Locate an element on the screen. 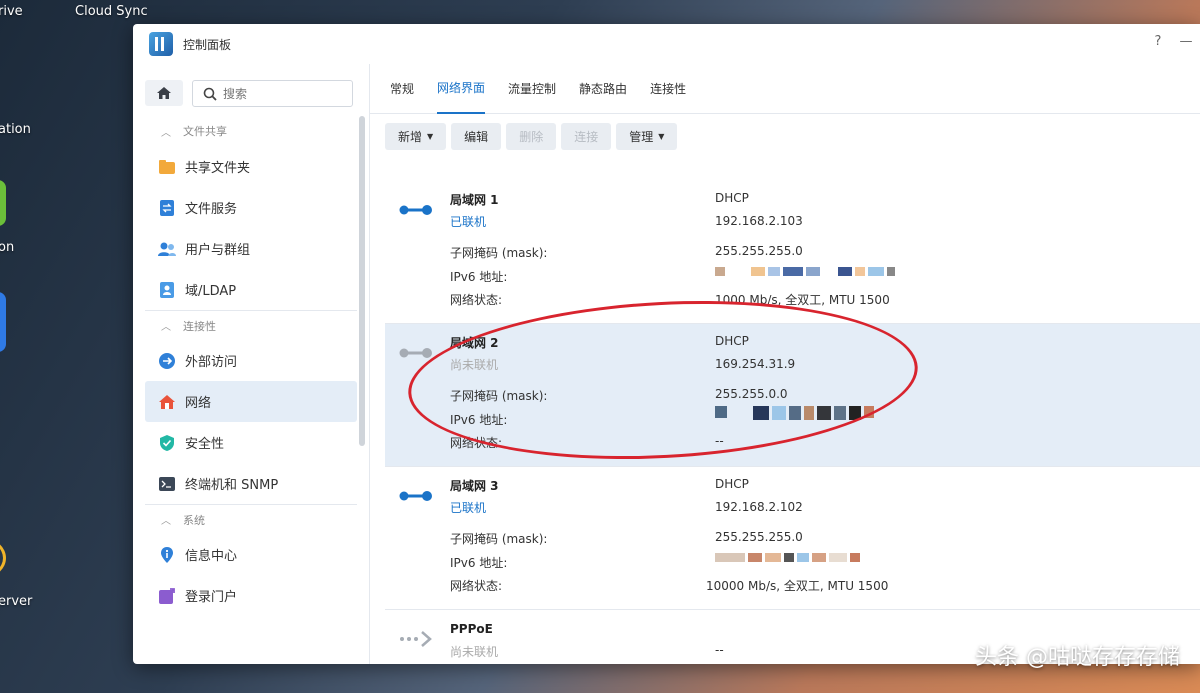  group-title: 系统 is located at coordinates (194, 520).